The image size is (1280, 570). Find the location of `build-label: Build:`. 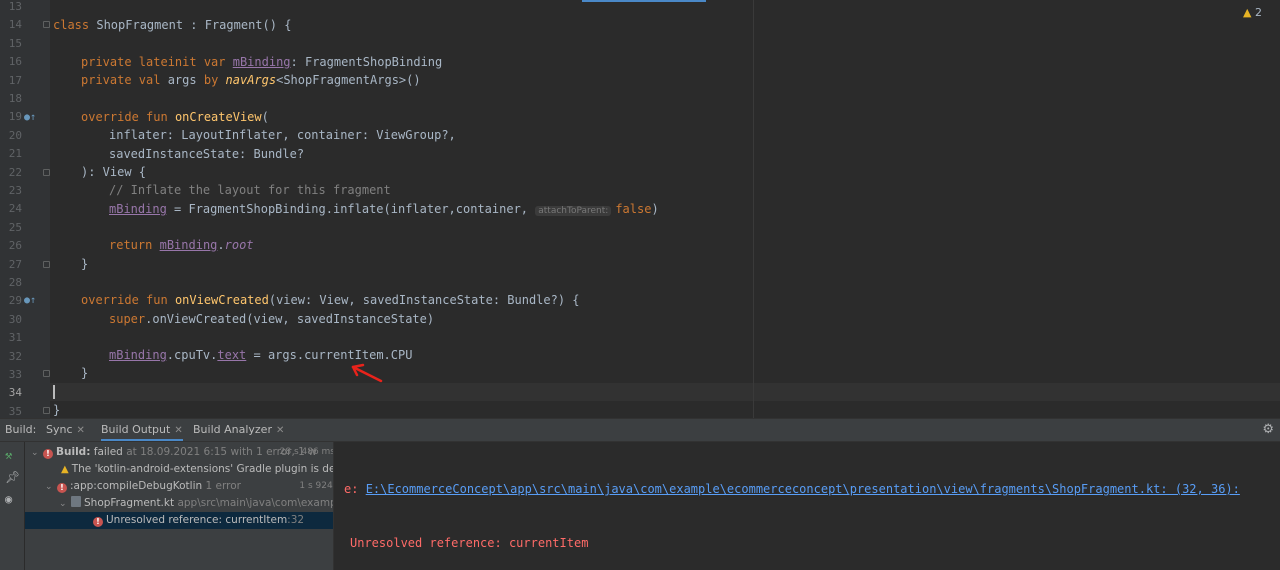

build-label: Build: is located at coordinates (21, 429).